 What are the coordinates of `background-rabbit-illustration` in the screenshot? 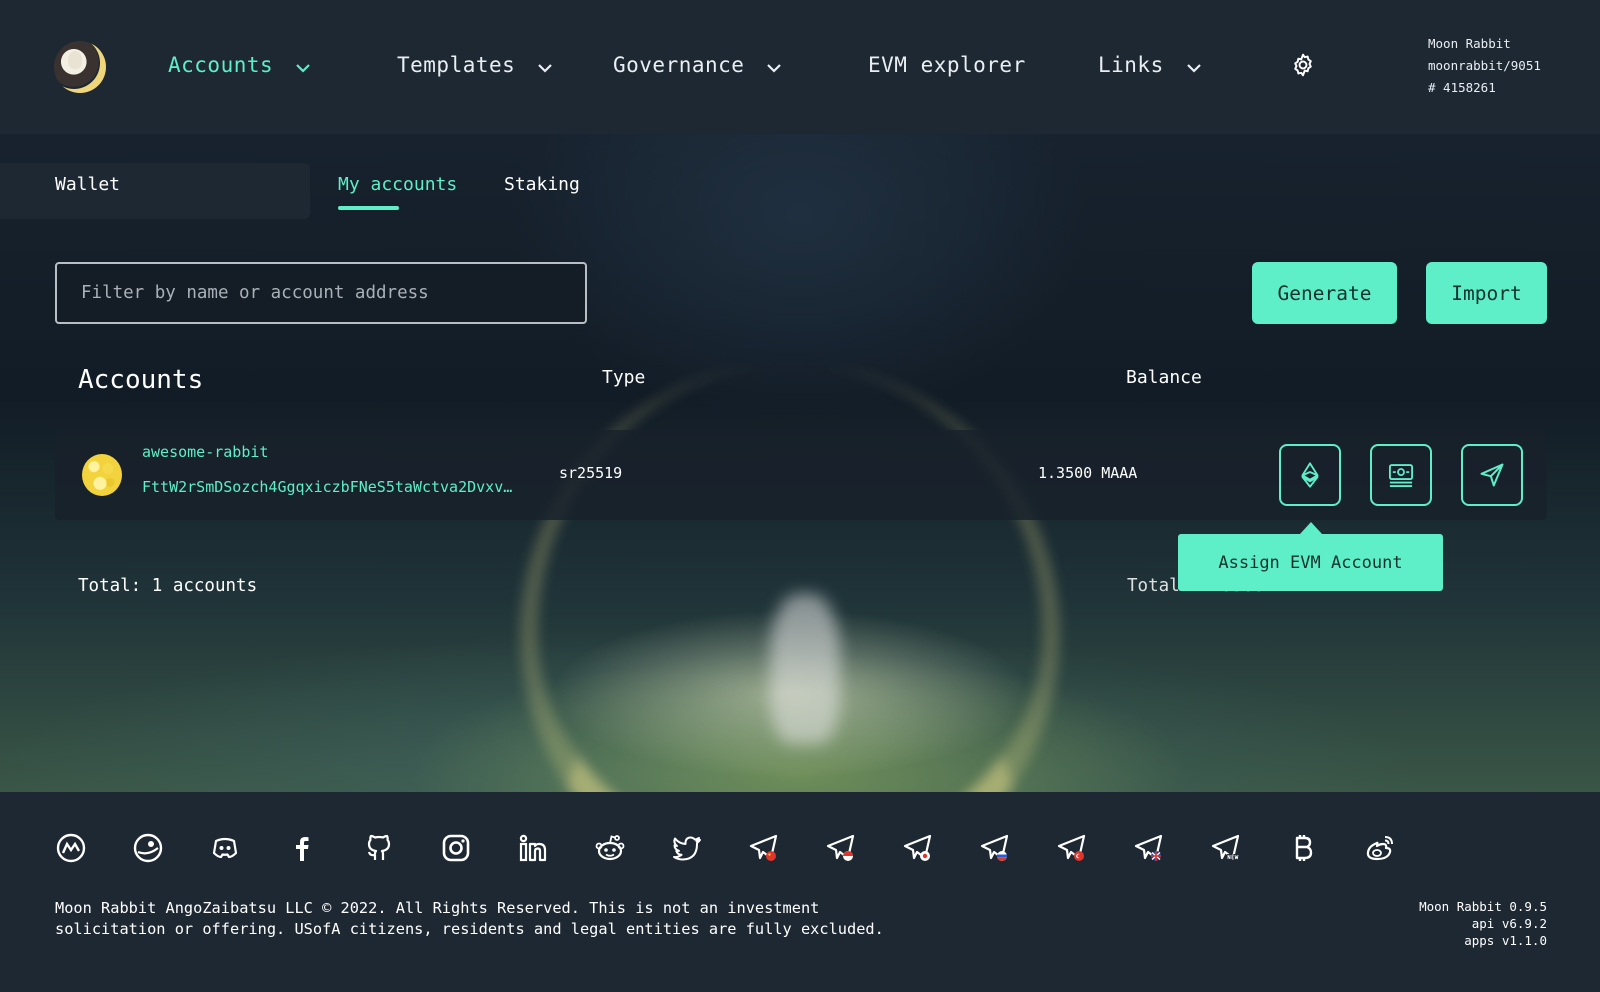 It's located at (805, 669).